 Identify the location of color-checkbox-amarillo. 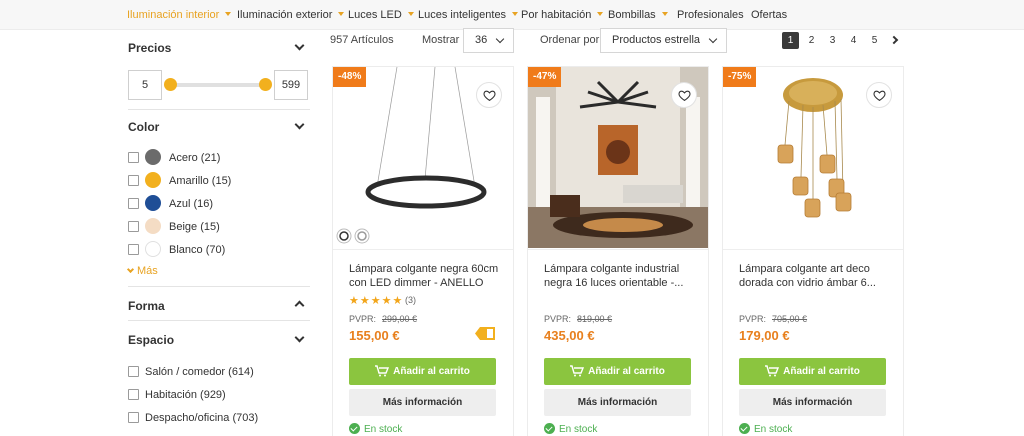
(133, 180).